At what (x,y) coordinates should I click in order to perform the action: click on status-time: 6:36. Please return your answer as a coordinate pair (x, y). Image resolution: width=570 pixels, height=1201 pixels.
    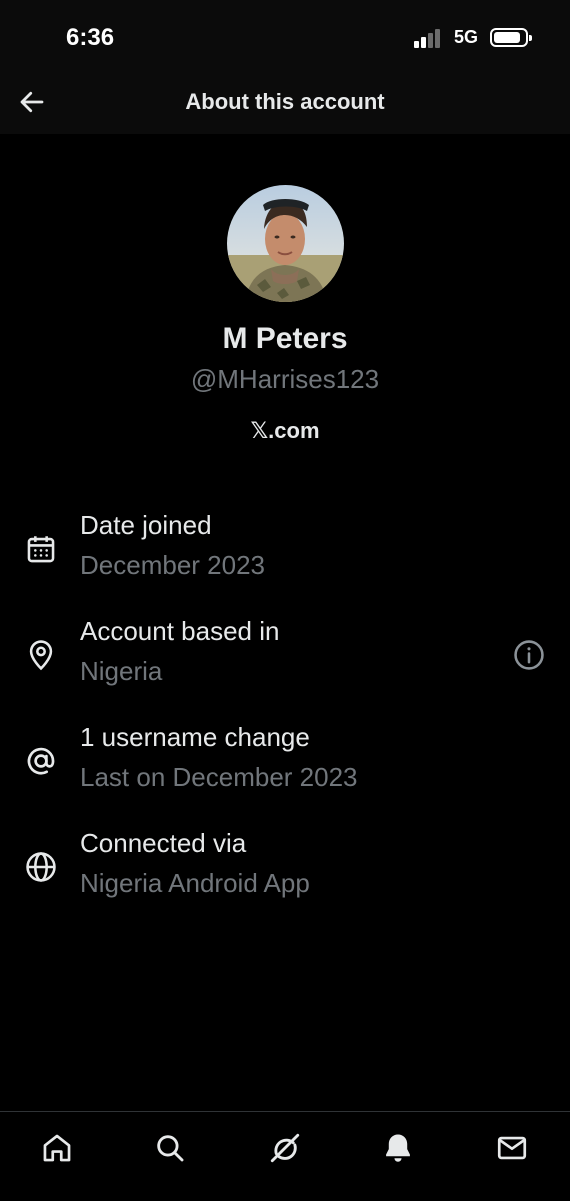
    Looking at the image, I should click on (90, 37).